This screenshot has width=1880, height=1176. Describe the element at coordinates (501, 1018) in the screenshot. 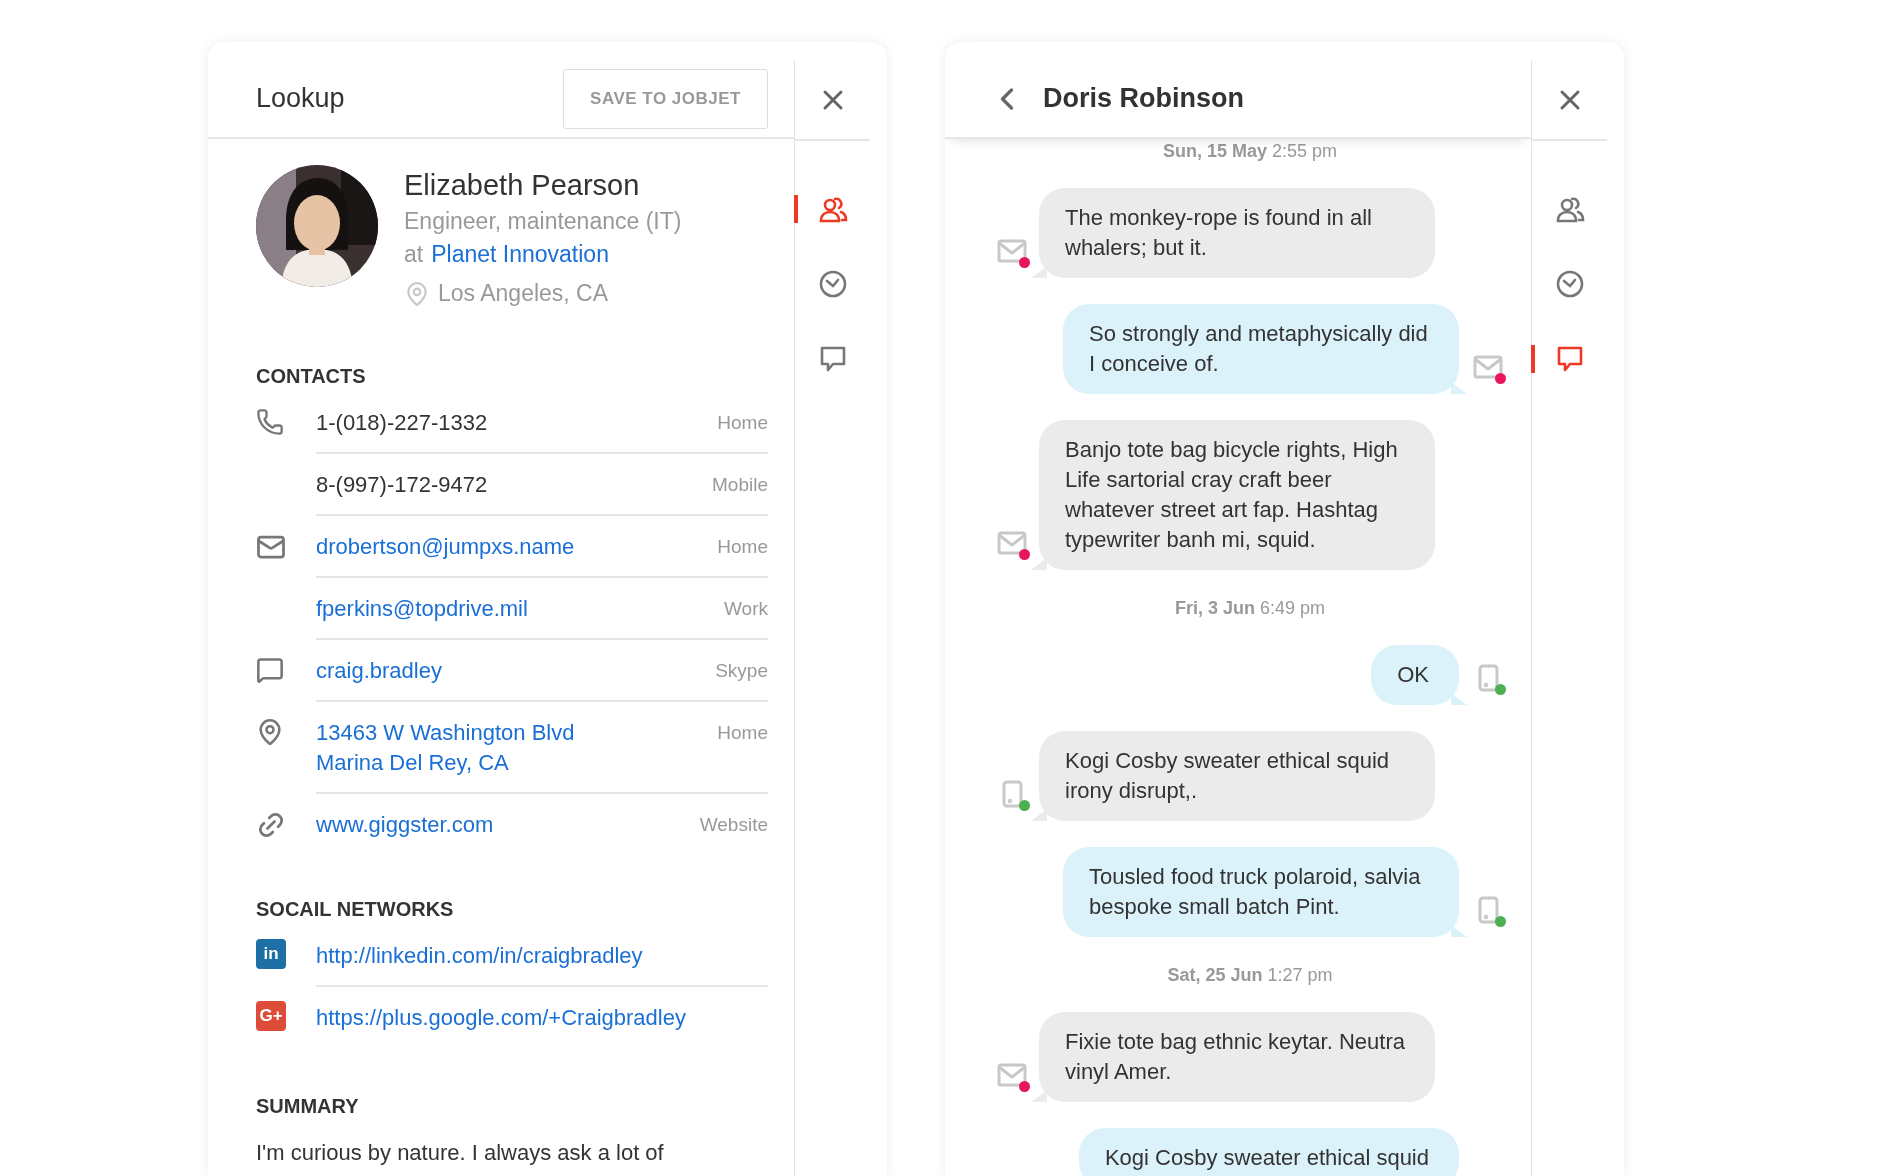

I see `social-link: https://plus.google.com/+Craigbradley` at that location.